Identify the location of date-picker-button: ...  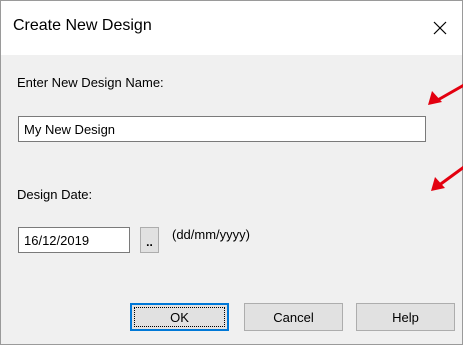
(149, 240).